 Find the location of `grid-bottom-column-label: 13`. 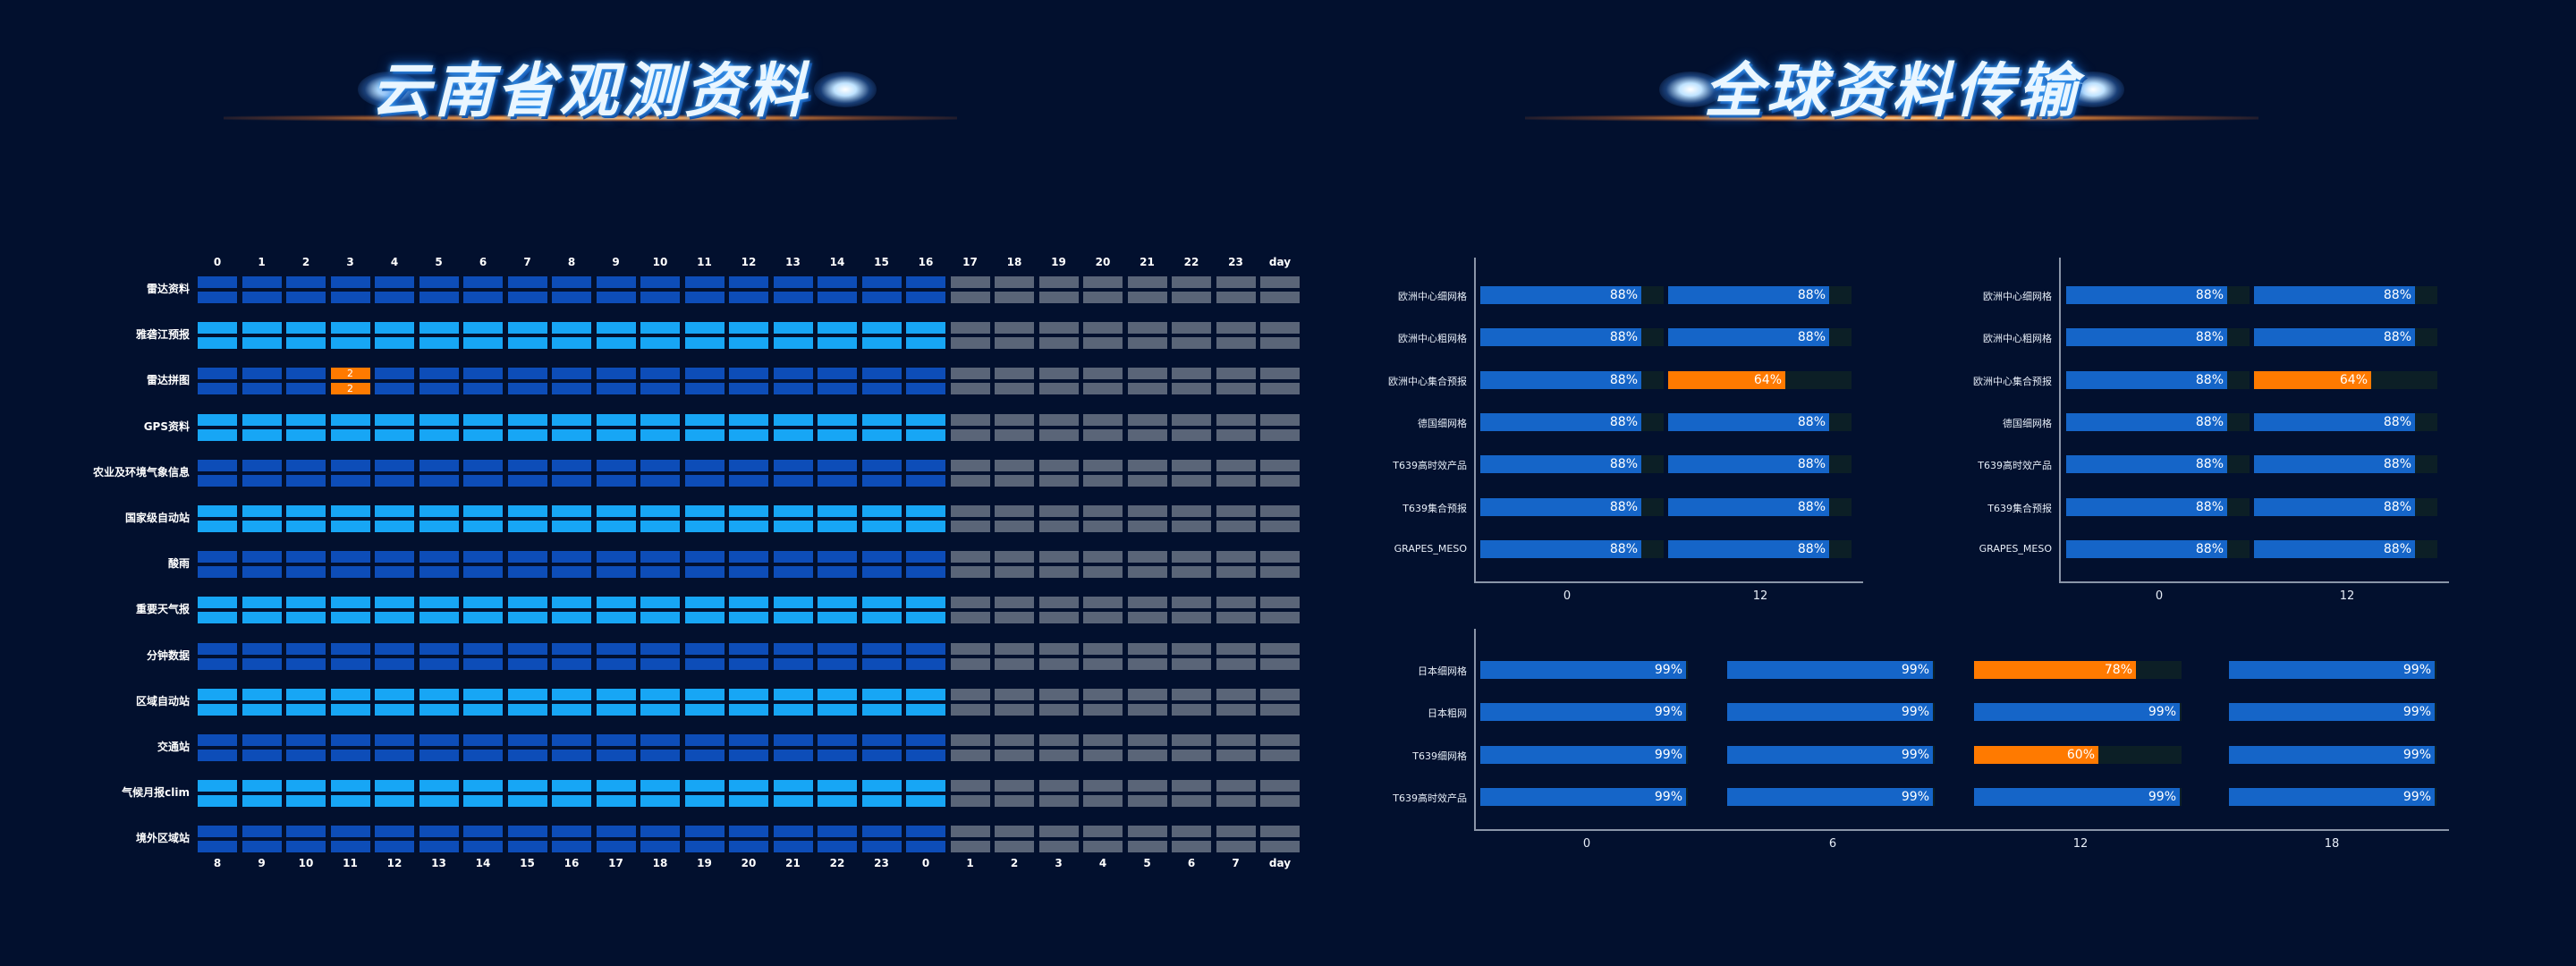

grid-bottom-column-label: 13 is located at coordinates (438, 863).